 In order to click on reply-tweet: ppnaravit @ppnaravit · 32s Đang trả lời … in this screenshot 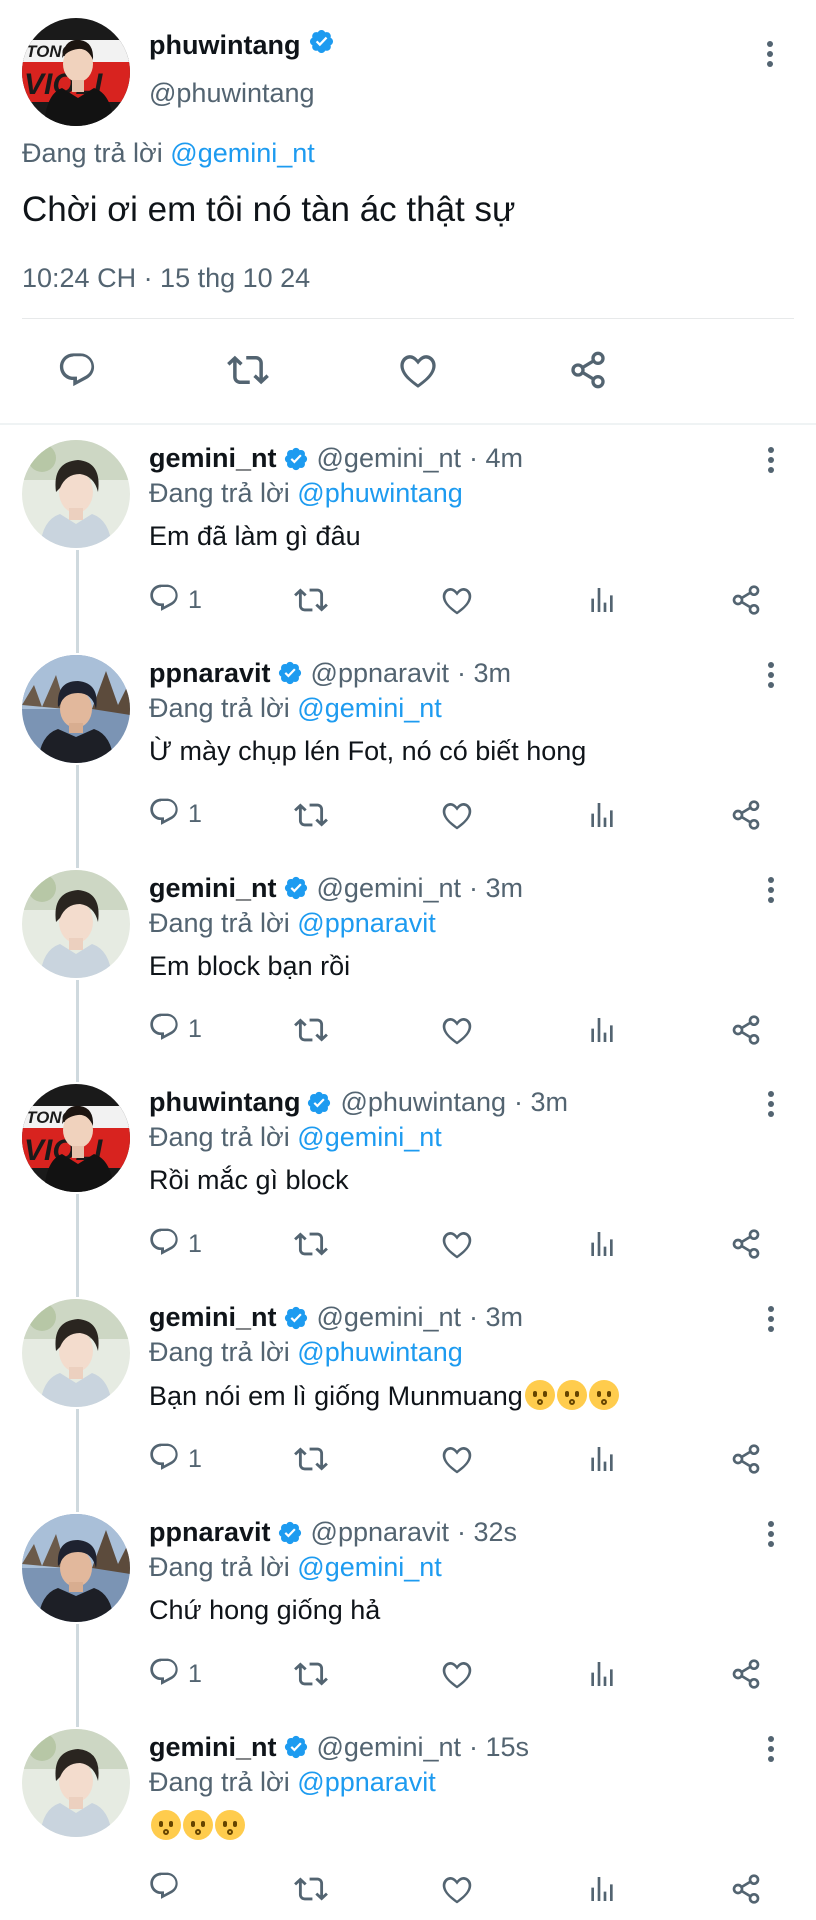, I will do `click(408, 1615)`.